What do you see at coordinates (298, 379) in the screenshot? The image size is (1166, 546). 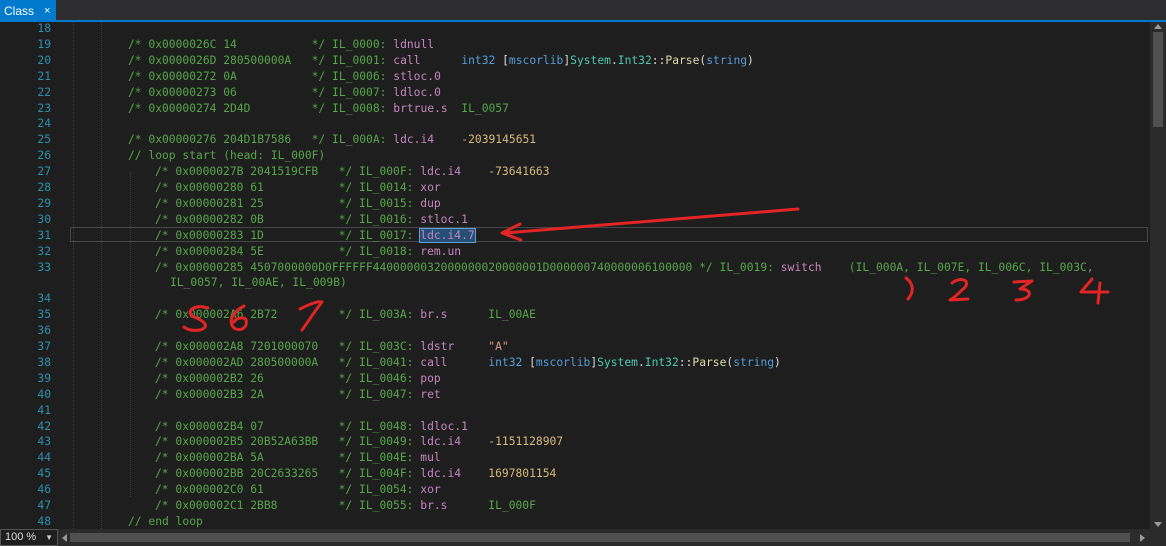 I see `code-text: /* 0x000002B2 26 */ IL_0046: pop` at bounding box center [298, 379].